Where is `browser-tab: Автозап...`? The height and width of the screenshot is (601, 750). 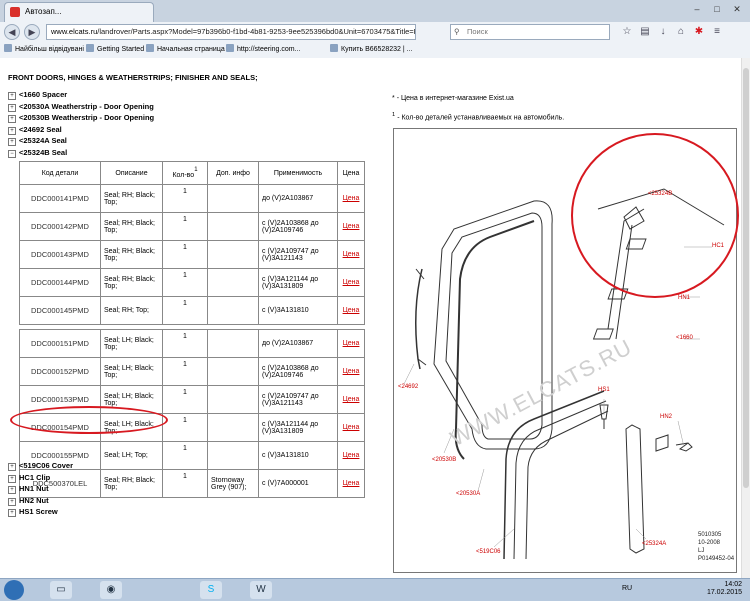
browser-tab: Автозап... is located at coordinates (79, 12).